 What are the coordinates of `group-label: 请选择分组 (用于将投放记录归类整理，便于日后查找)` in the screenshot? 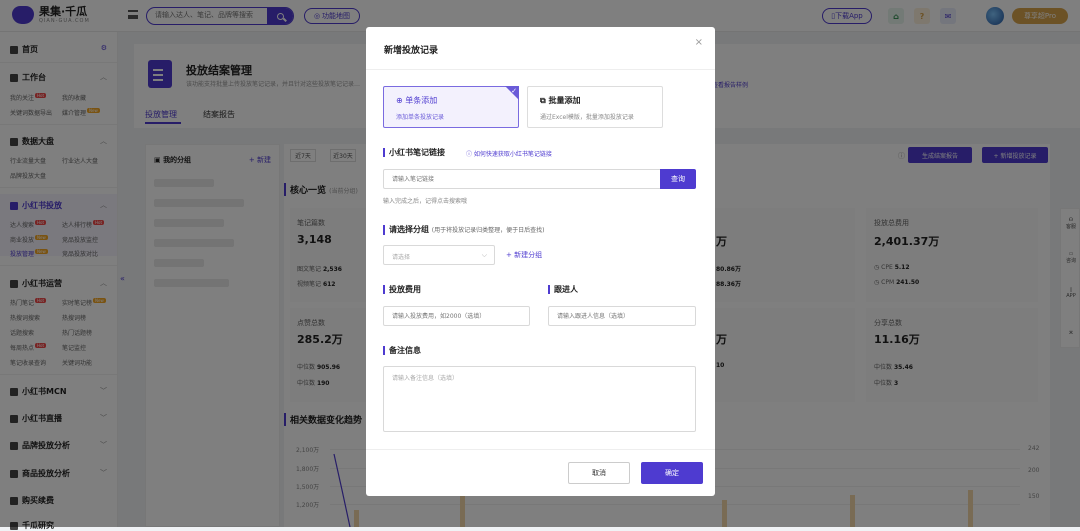 It's located at (463, 230).